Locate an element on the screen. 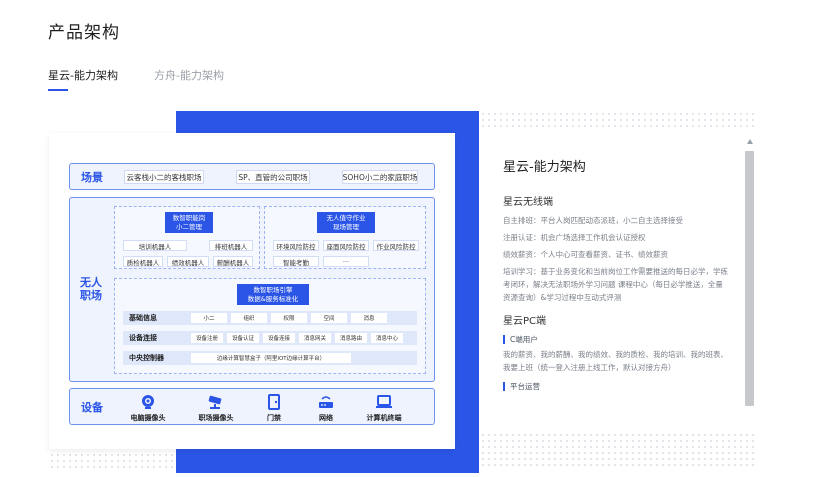 This screenshot has width=828, height=477. smart-job-box: 数智职能岗 小二管理 培训机器人 排班机器人 质检机器人 绩效机器人 薪酬机器人 is located at coordinates (187, 237).